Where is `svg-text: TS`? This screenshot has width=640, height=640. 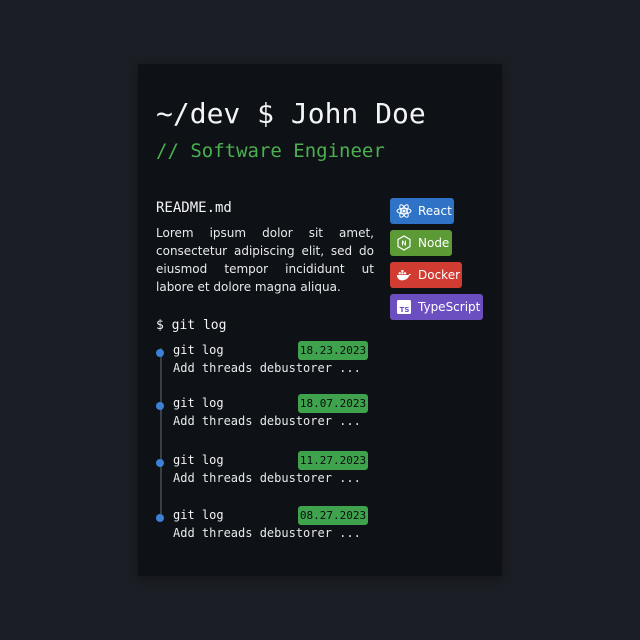
svg-text: TS is located at coordinates (405, 310).